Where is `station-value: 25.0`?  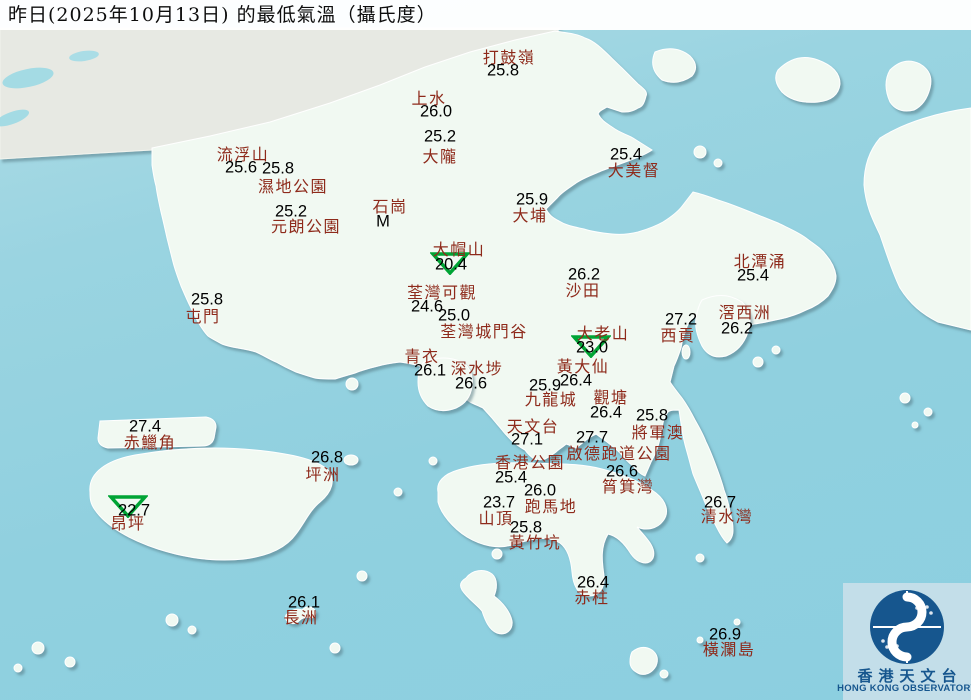
station-value: 25.0 is located at coordinates (454, 315).